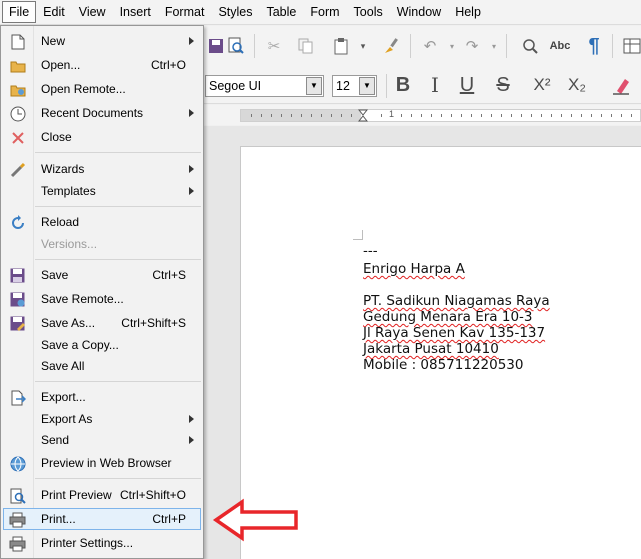 This screenshot has height=559, width=641. I want to click on italic-button: I, so click(435, 85).